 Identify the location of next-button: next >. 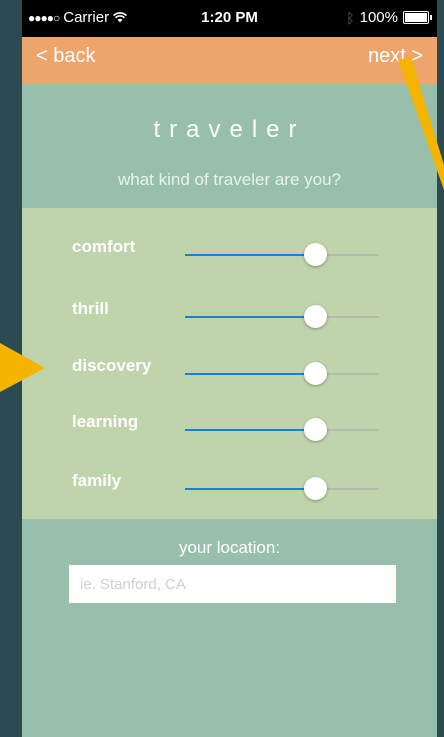
(395, 56).